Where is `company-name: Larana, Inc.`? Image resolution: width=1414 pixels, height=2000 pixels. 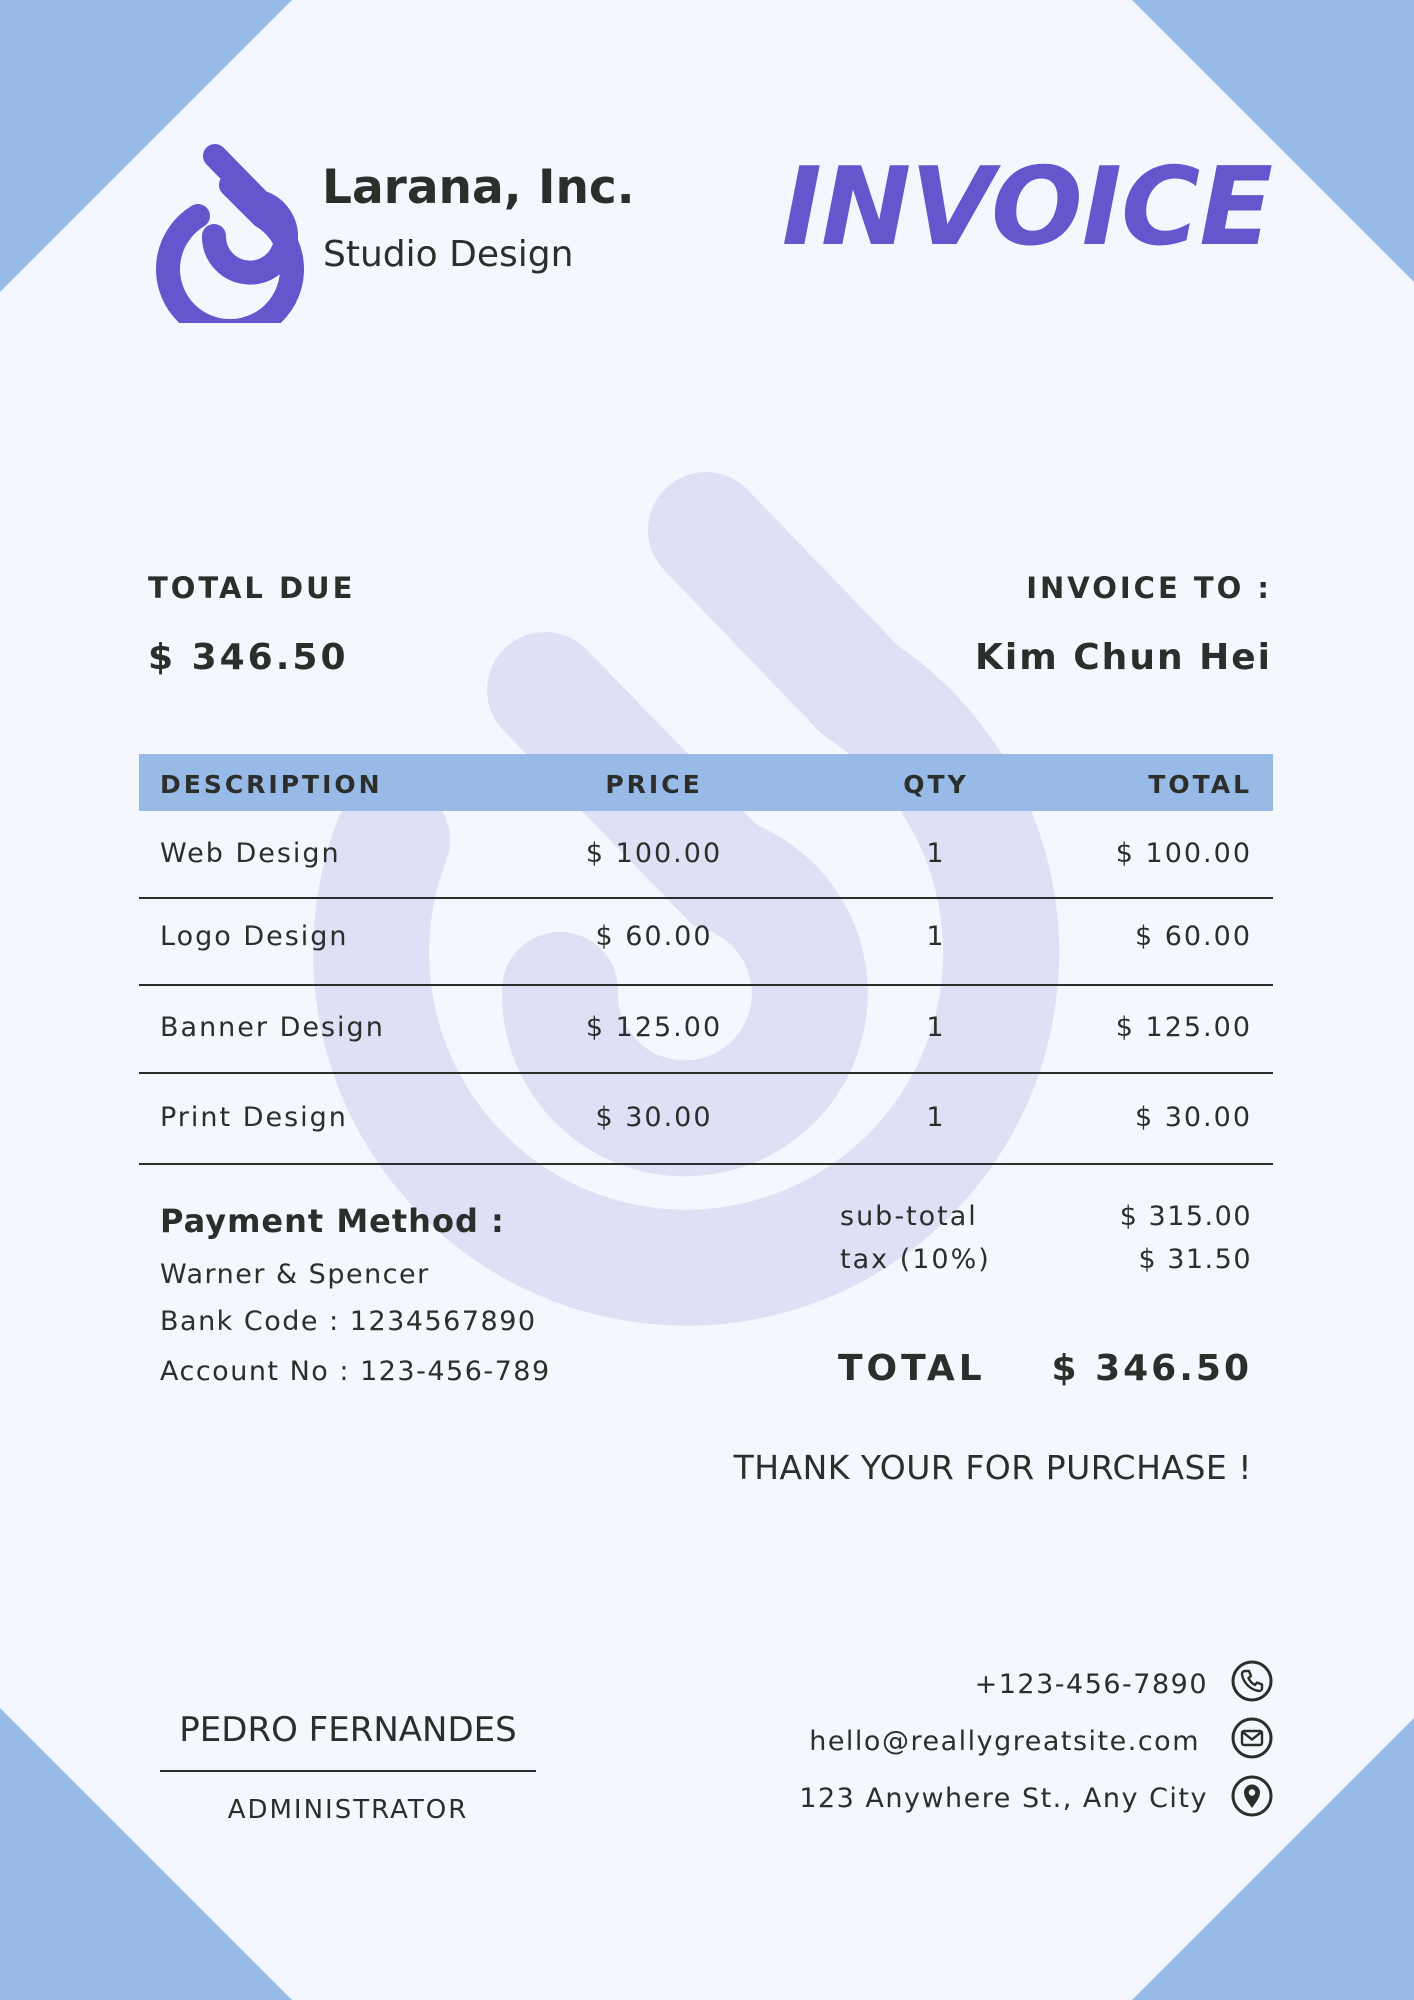 company-name: Larana, Inc. is located at coordinates (478, 187).